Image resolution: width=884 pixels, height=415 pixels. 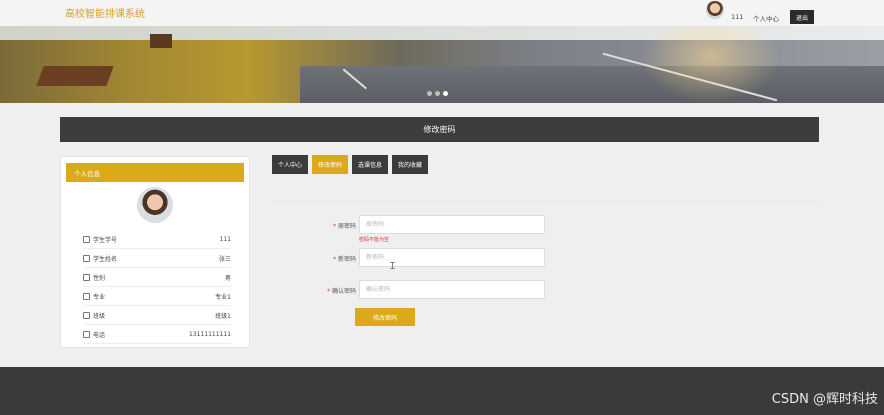 What do you see at coordinates (802, 17) in the screenshot?
I see `logout-button: 退出` at bounding box center [802, 17].